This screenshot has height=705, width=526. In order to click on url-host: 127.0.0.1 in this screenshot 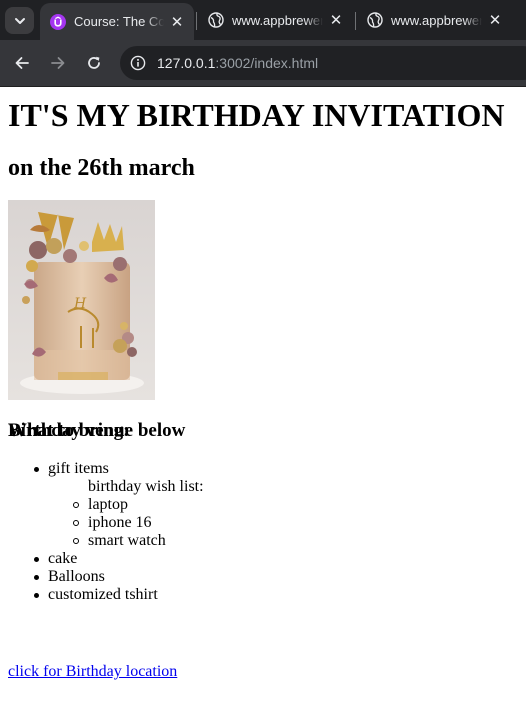, I will do `click(186, 63)`.